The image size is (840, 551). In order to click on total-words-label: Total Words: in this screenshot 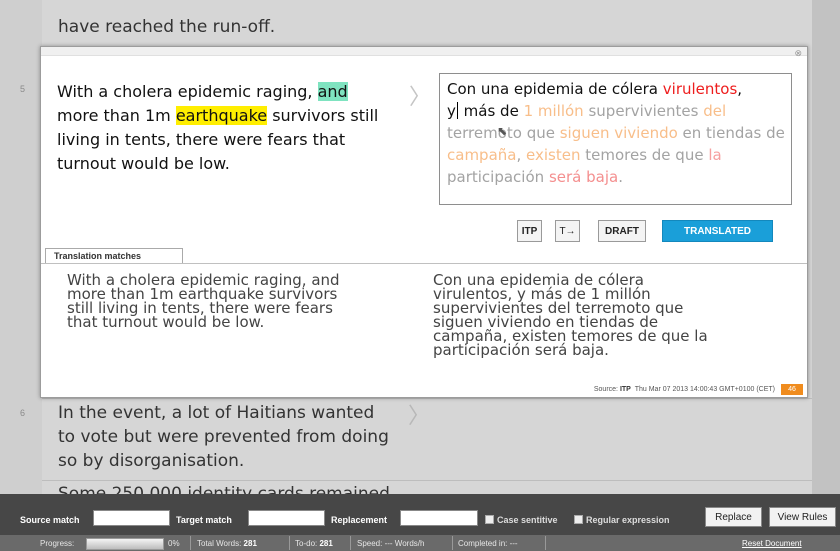, I will do `click(219, 543)`.